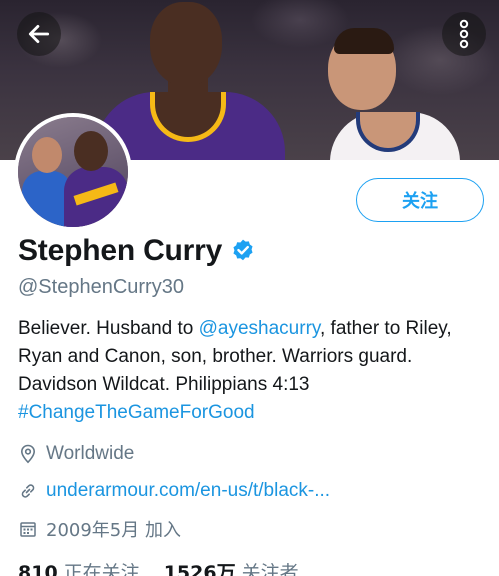  I want to click on location-text: Worldwide, so click(90, 453).